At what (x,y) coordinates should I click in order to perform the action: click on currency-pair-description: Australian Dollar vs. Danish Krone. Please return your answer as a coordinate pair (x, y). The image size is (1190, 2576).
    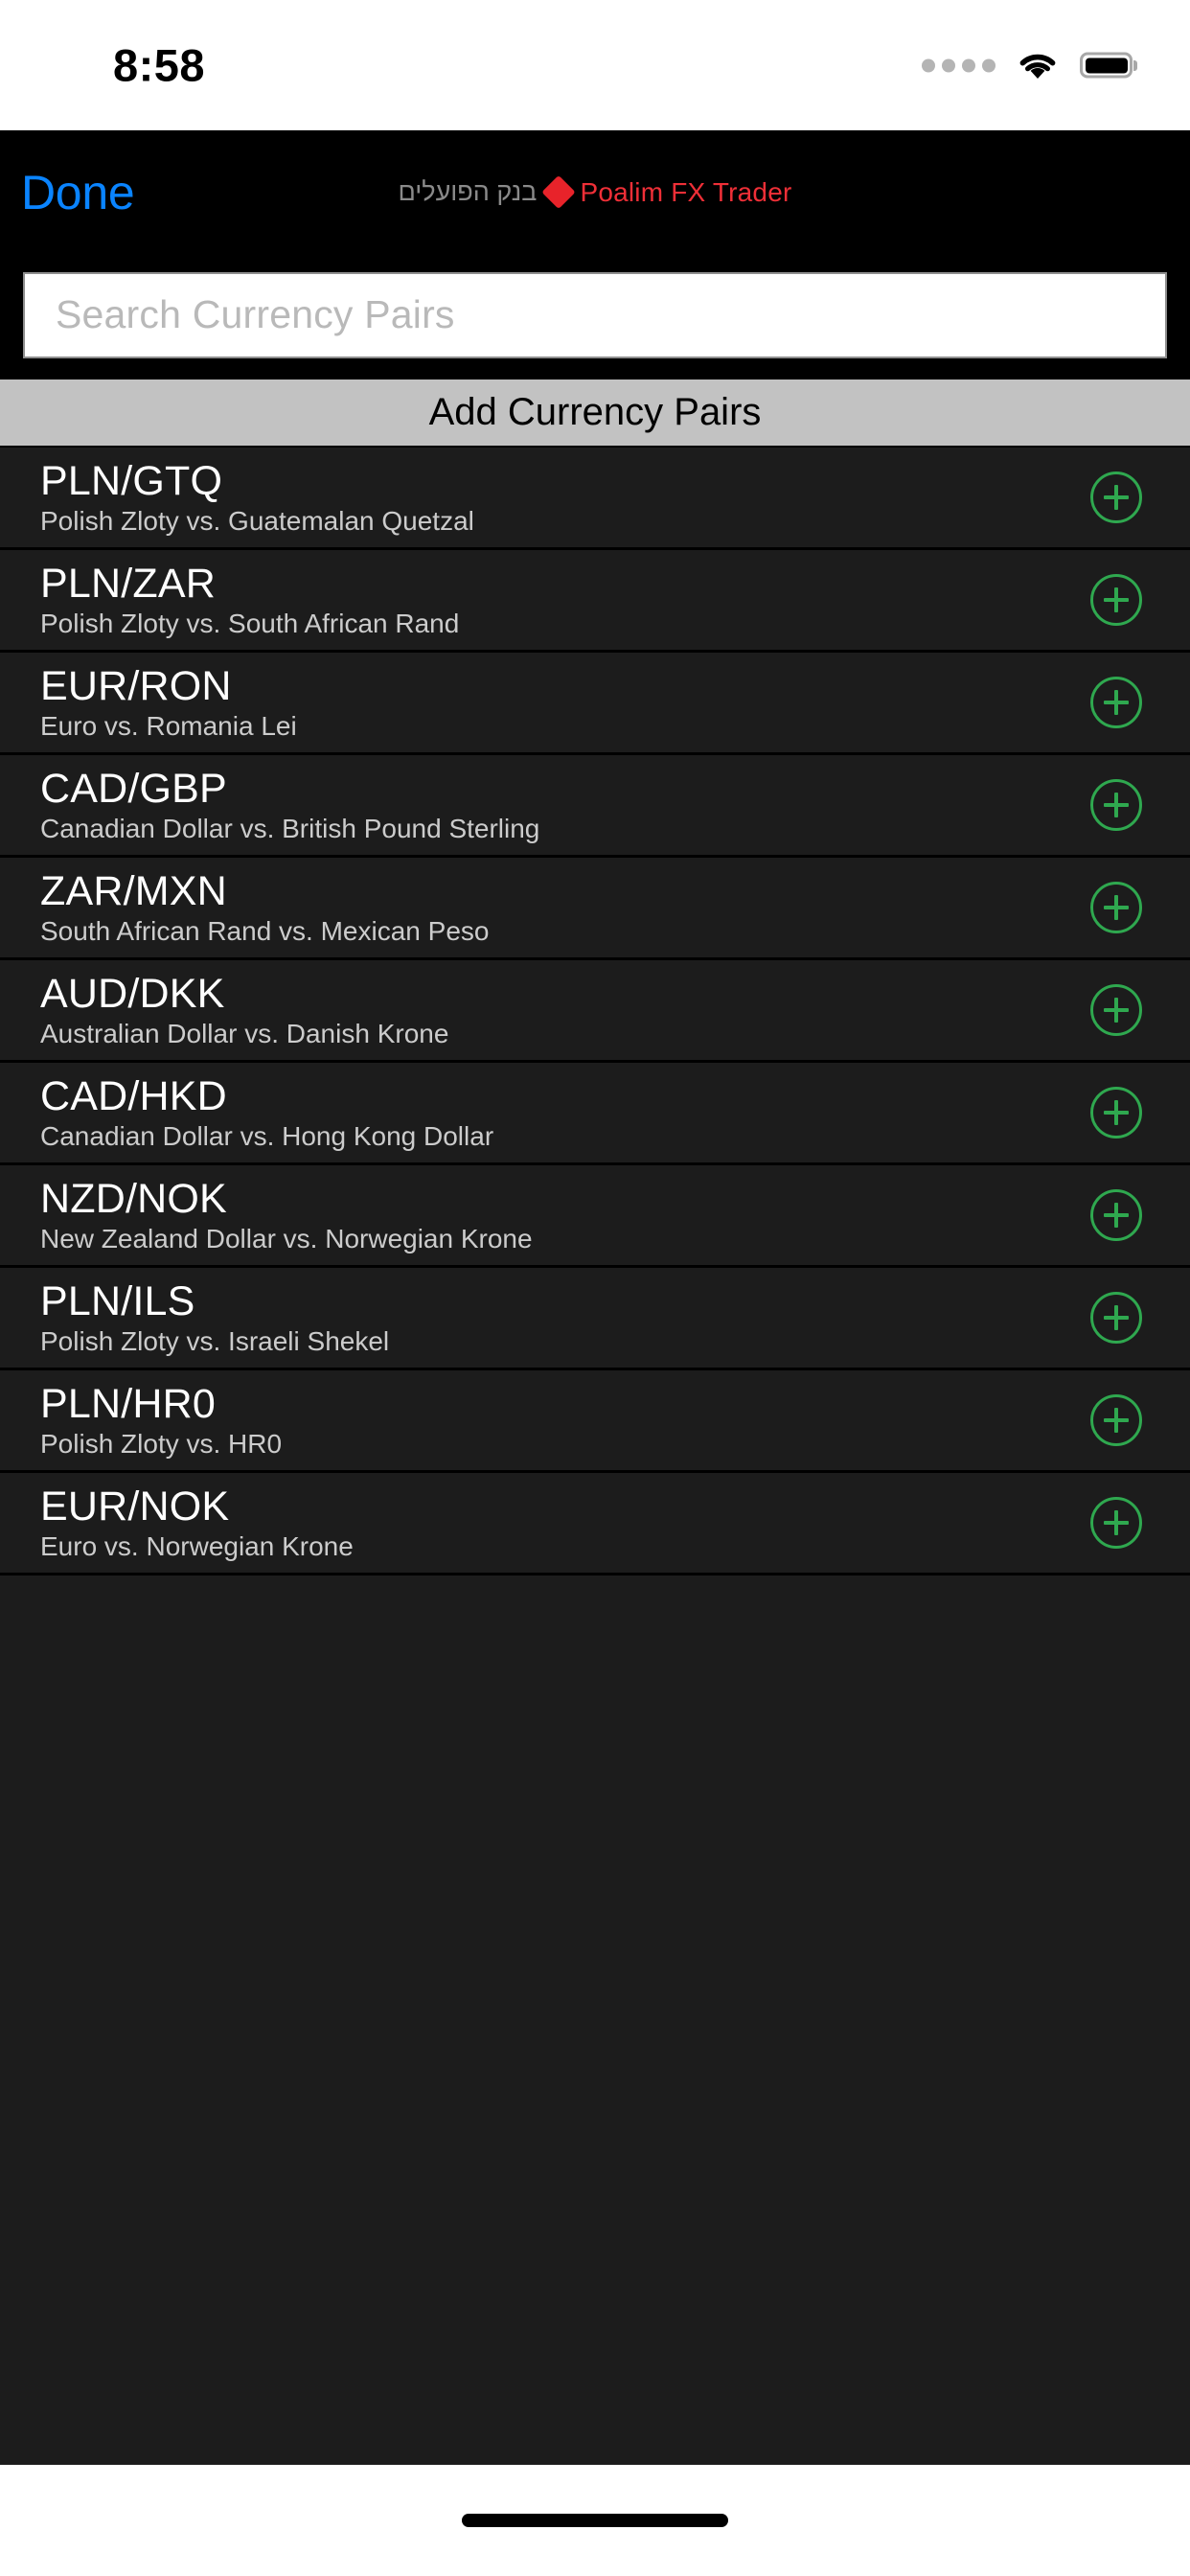
    Looking at the image, I should click on (245, 1033).